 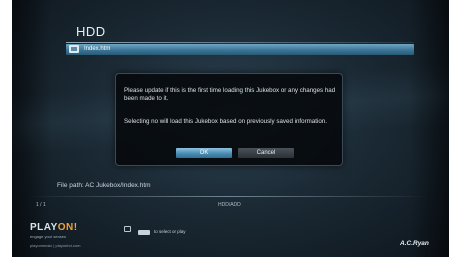 I want to click on right-vignette, so click(x=429, y=128).